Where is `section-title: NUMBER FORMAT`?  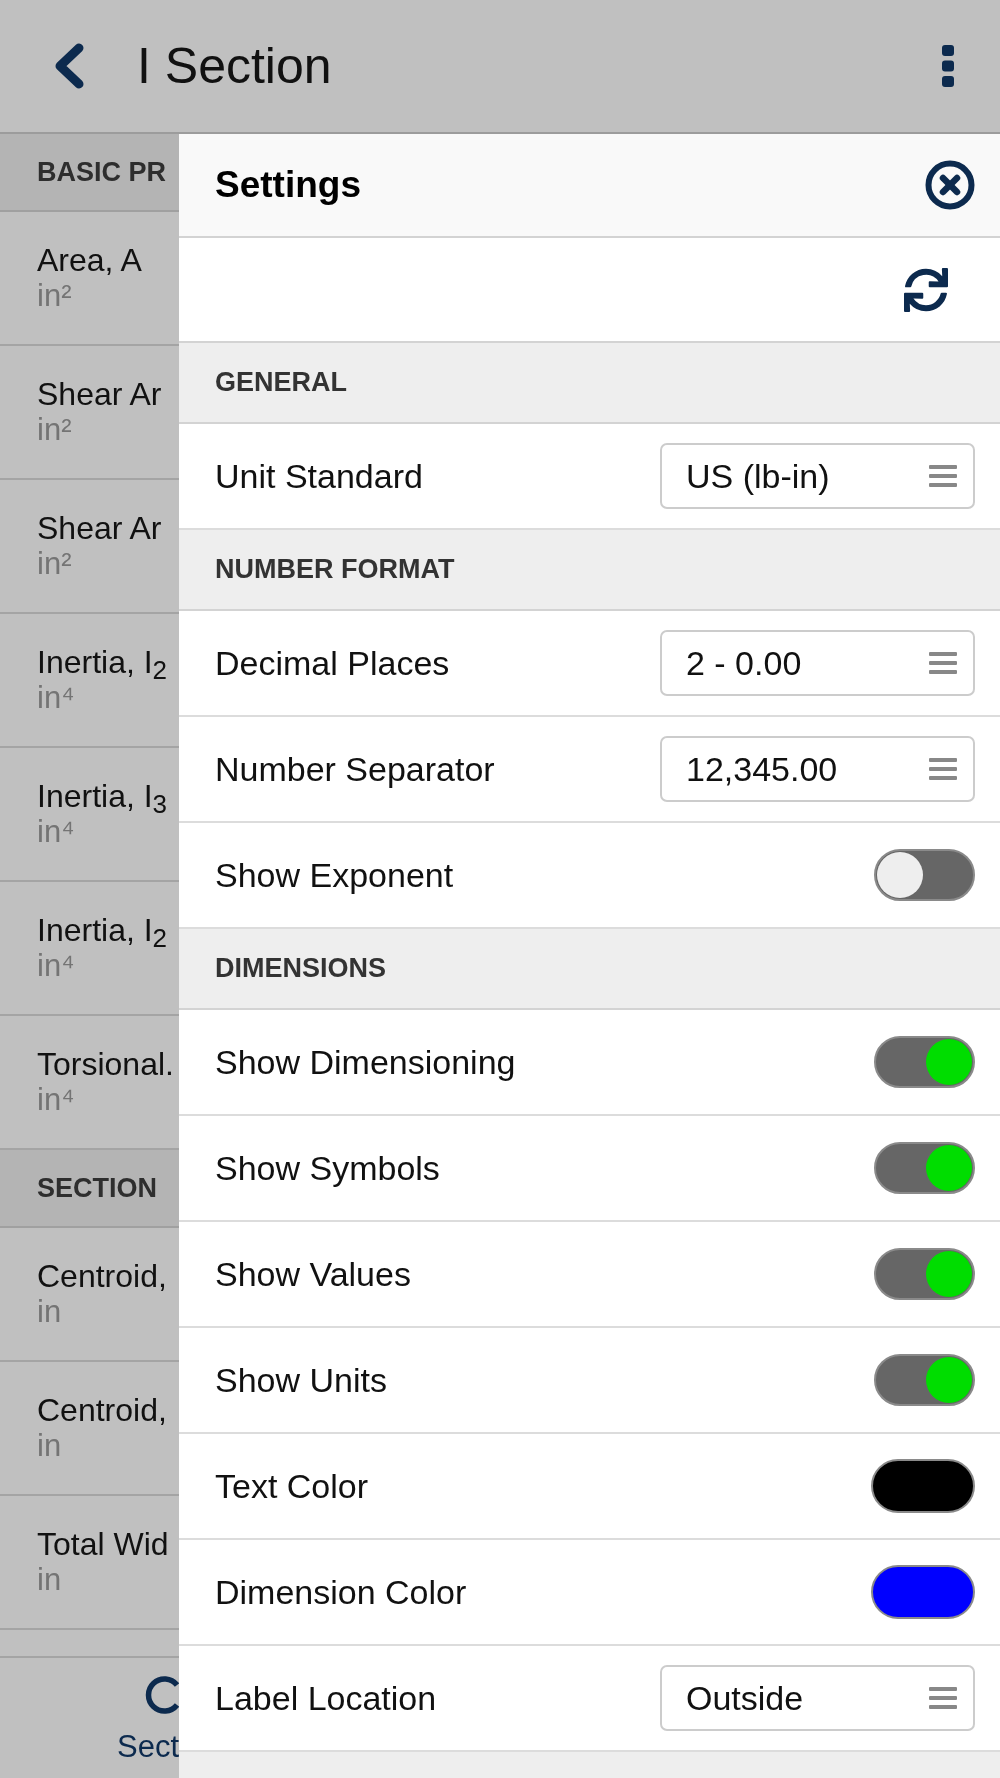 section-title: NUMBER FORMAT is located at coordinates (335, 569).